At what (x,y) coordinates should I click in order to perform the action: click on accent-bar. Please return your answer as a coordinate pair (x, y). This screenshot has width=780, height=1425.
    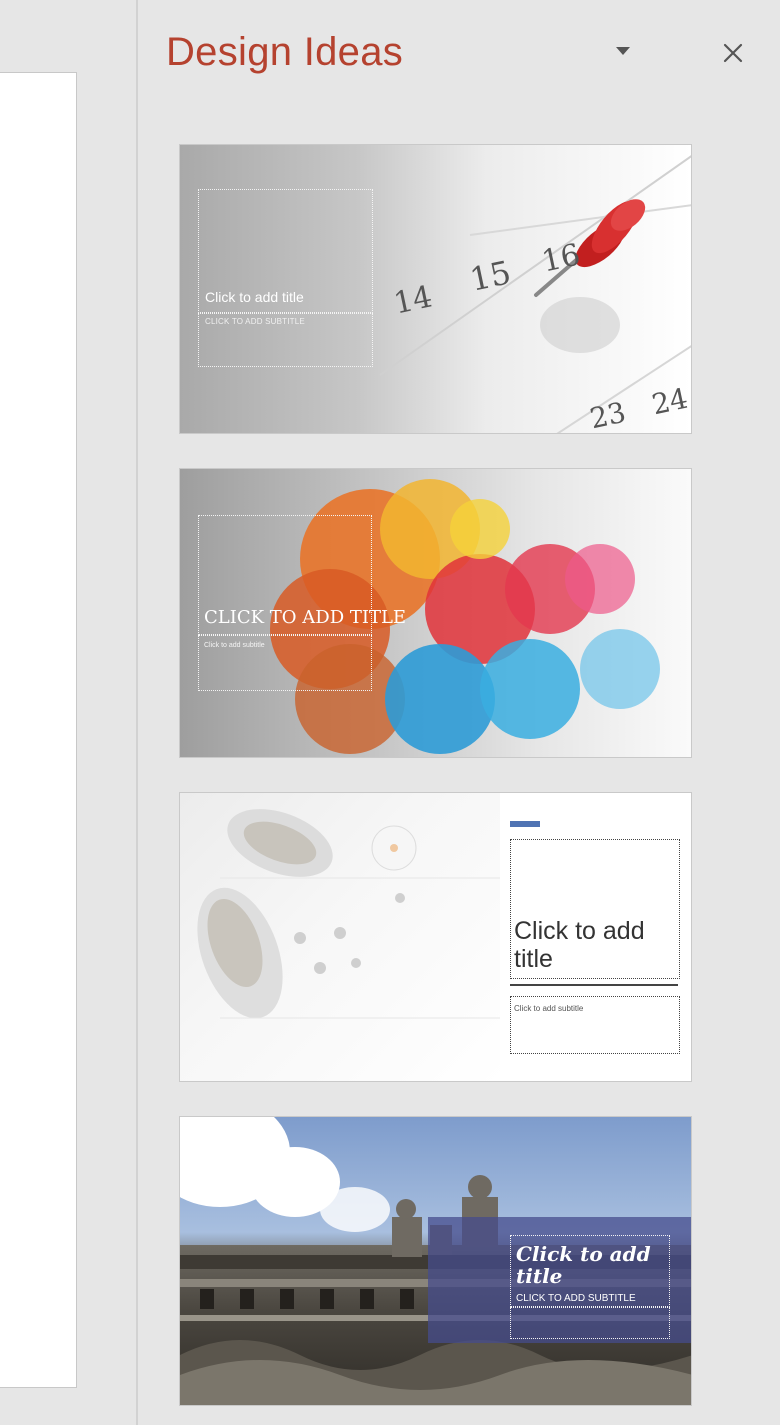
    Looking at the image, I should click on (525, 824).